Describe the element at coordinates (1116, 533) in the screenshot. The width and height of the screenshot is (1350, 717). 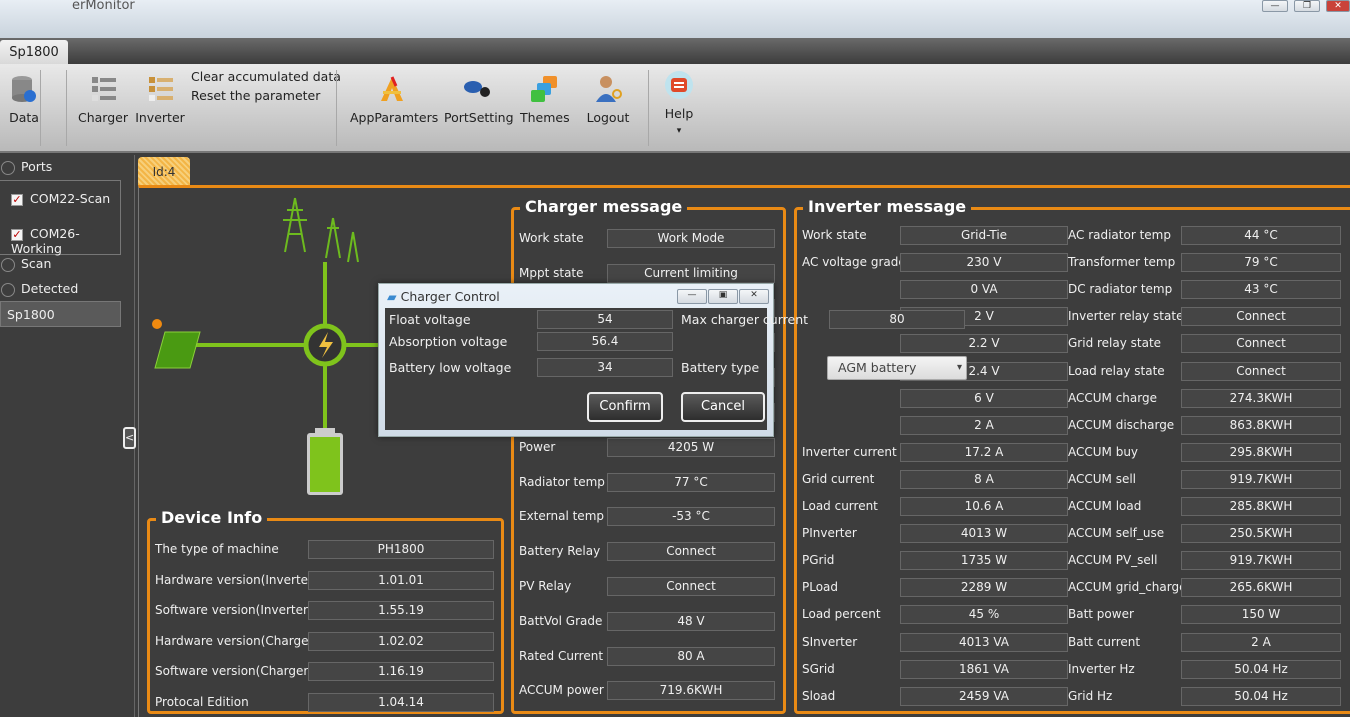
I see `field-label: ACCUM self_use` at that location.